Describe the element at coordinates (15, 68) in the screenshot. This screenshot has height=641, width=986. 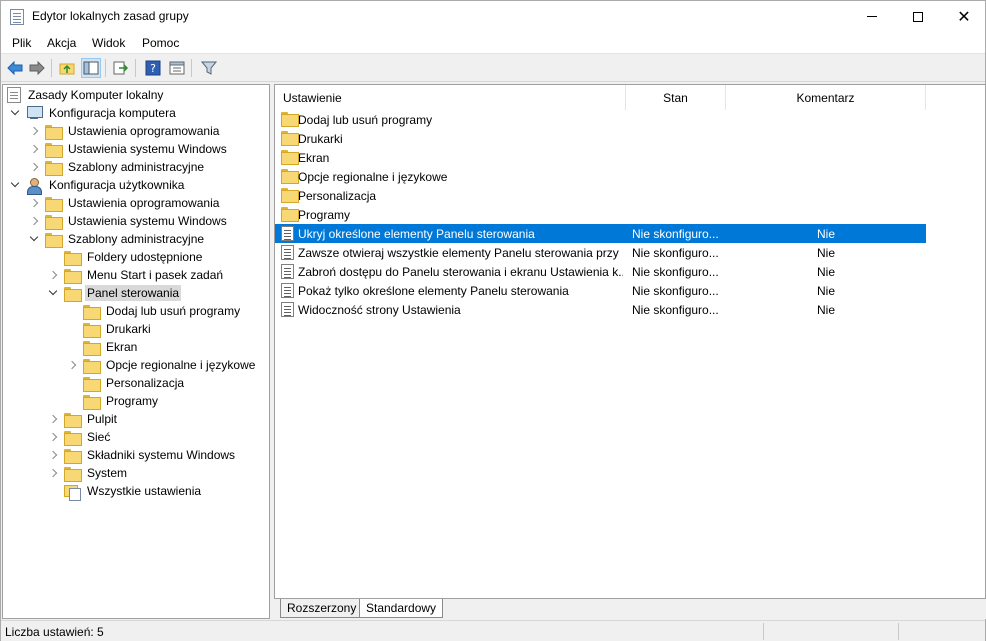
I see `back-button` at that location.